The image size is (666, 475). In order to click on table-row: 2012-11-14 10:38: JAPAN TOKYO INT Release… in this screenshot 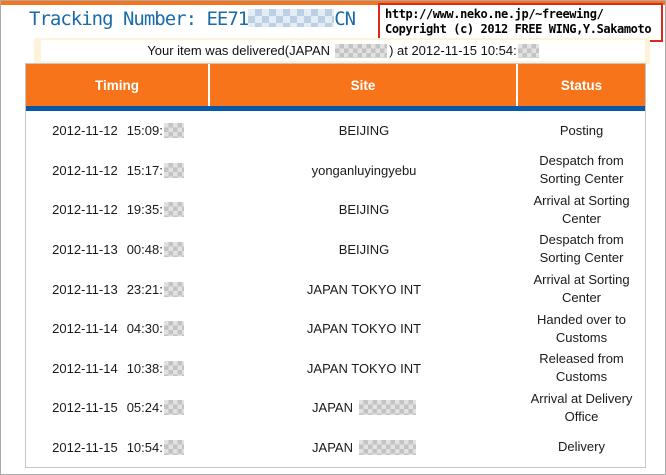, I will do `click(335, 368)`.